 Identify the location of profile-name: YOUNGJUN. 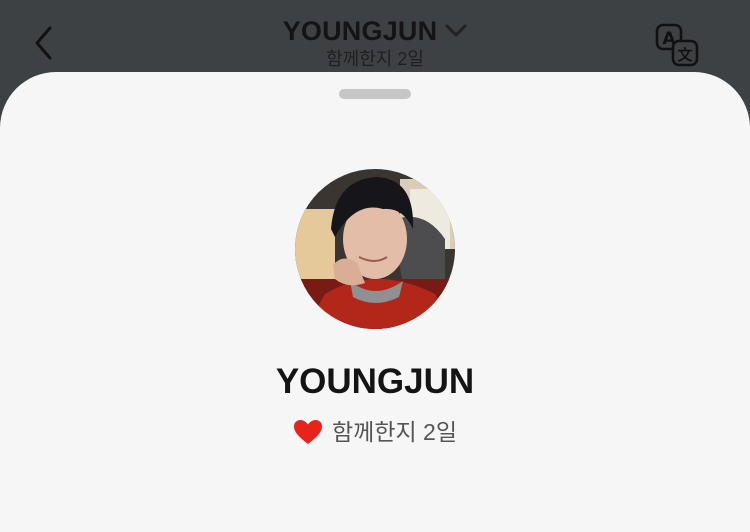
(375, 381).